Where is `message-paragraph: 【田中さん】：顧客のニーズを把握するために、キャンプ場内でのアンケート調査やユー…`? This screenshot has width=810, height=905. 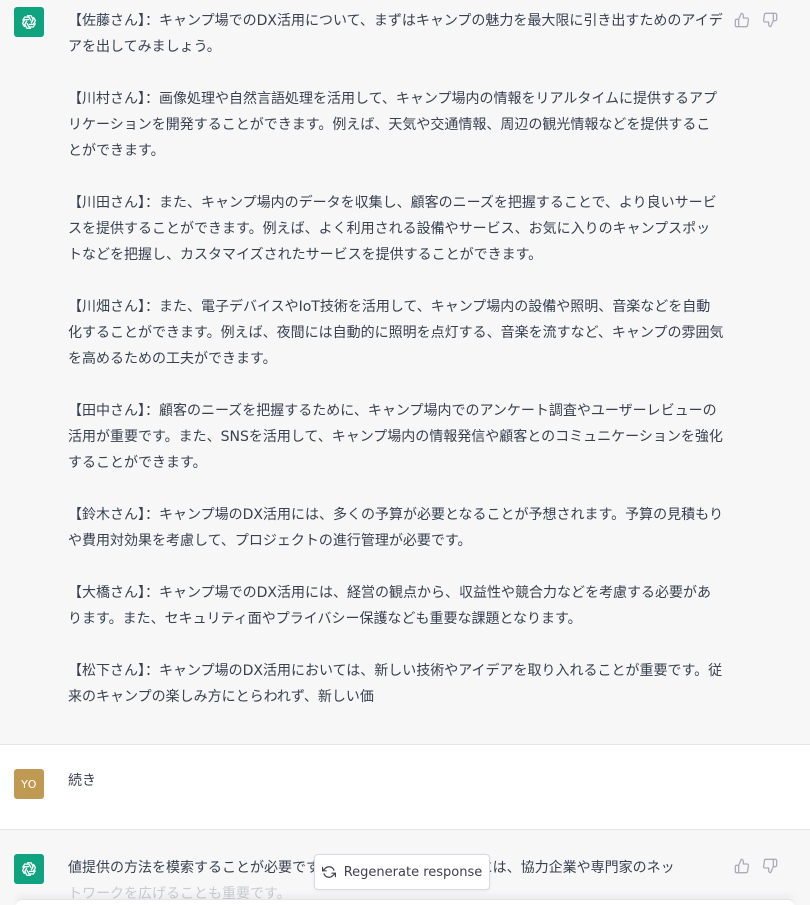
message-paragraph: 【田中さん】：顧客のニーズを把握するために、キャンプ場内でのアンケート調査やユー… is located at coordinates (395, 437).